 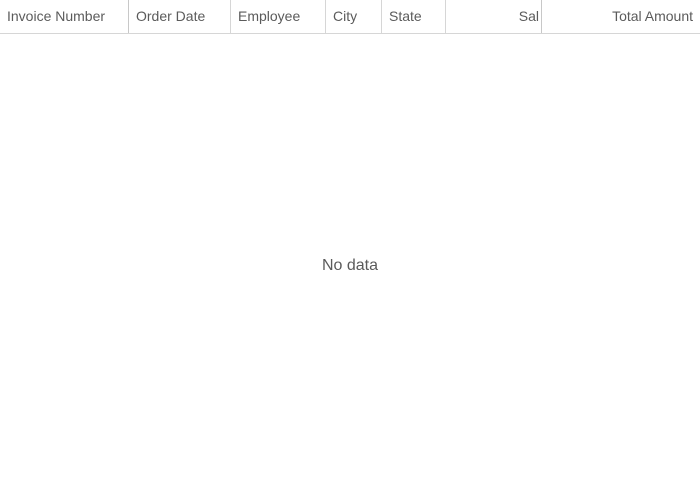 What do you see at coordinates (413, 16) in the screenshot?
I see `column-header-state: State` at bounding box center [413, 16].